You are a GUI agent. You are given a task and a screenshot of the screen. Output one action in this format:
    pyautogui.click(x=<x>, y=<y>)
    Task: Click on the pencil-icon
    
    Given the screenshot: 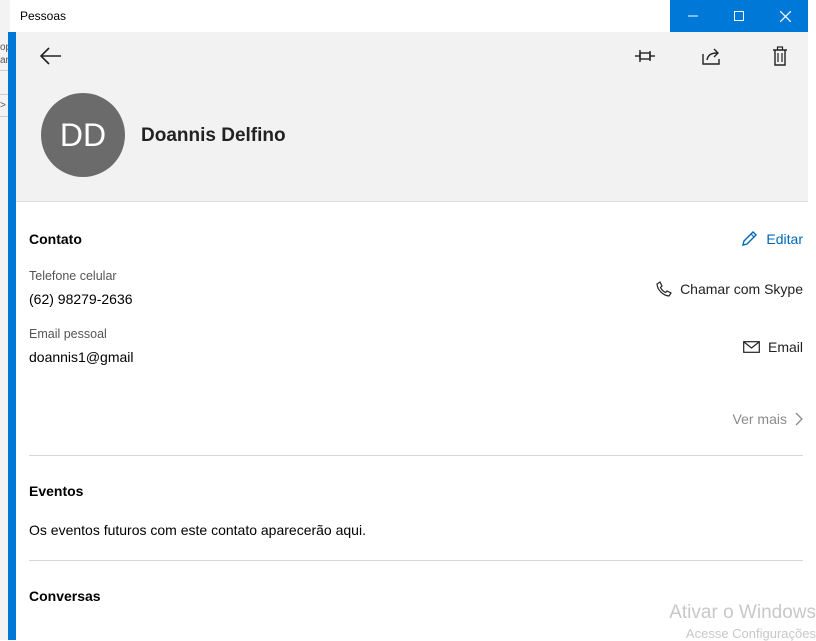 What is the action you would take?
    pyautogui.click(x=750, y=238)
    